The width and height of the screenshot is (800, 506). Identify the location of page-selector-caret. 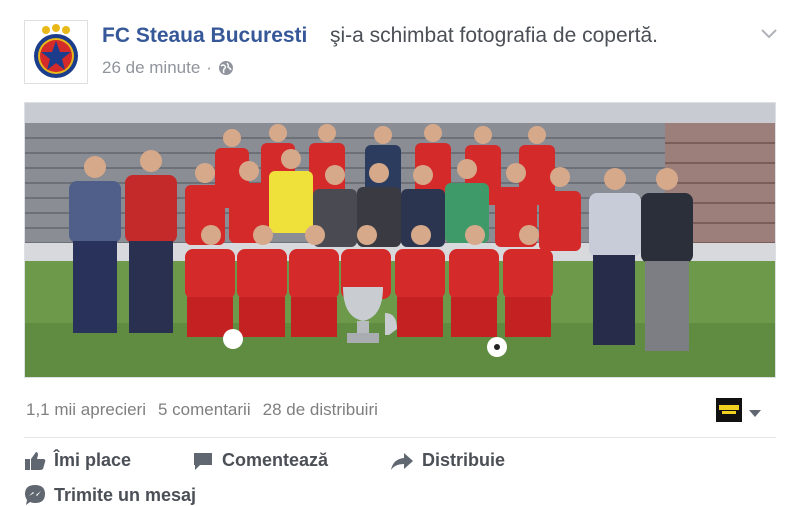
(755, 411).